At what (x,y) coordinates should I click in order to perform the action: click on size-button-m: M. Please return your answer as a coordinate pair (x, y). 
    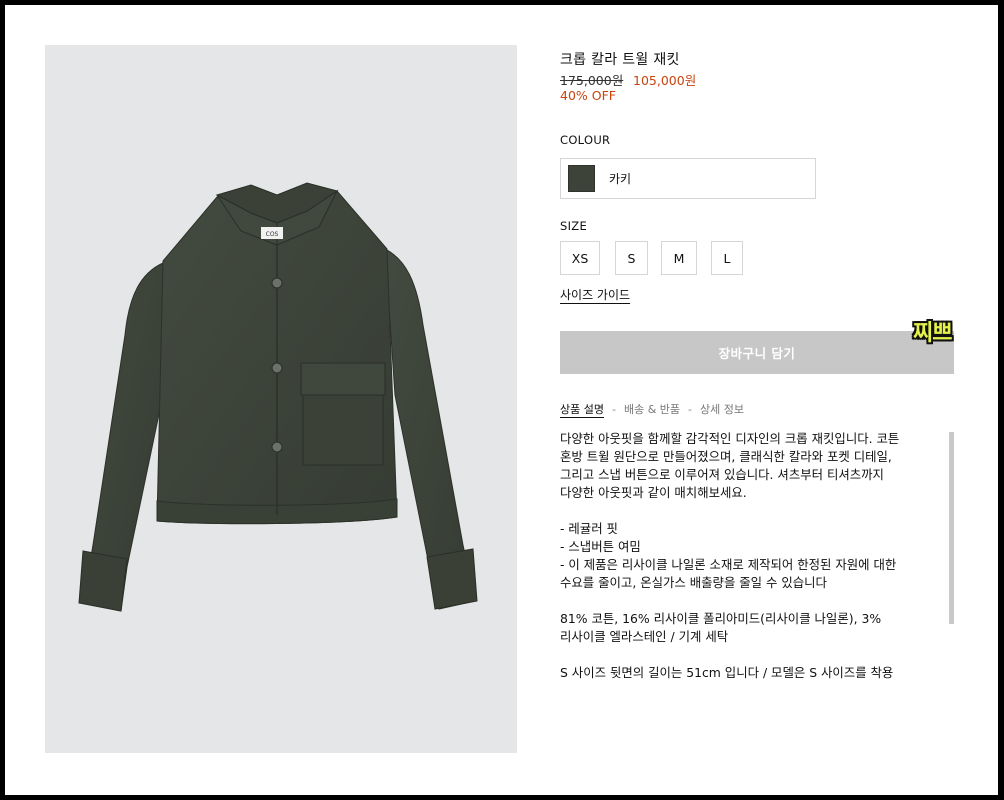
    Looking at the image, I should click on (679, 258).